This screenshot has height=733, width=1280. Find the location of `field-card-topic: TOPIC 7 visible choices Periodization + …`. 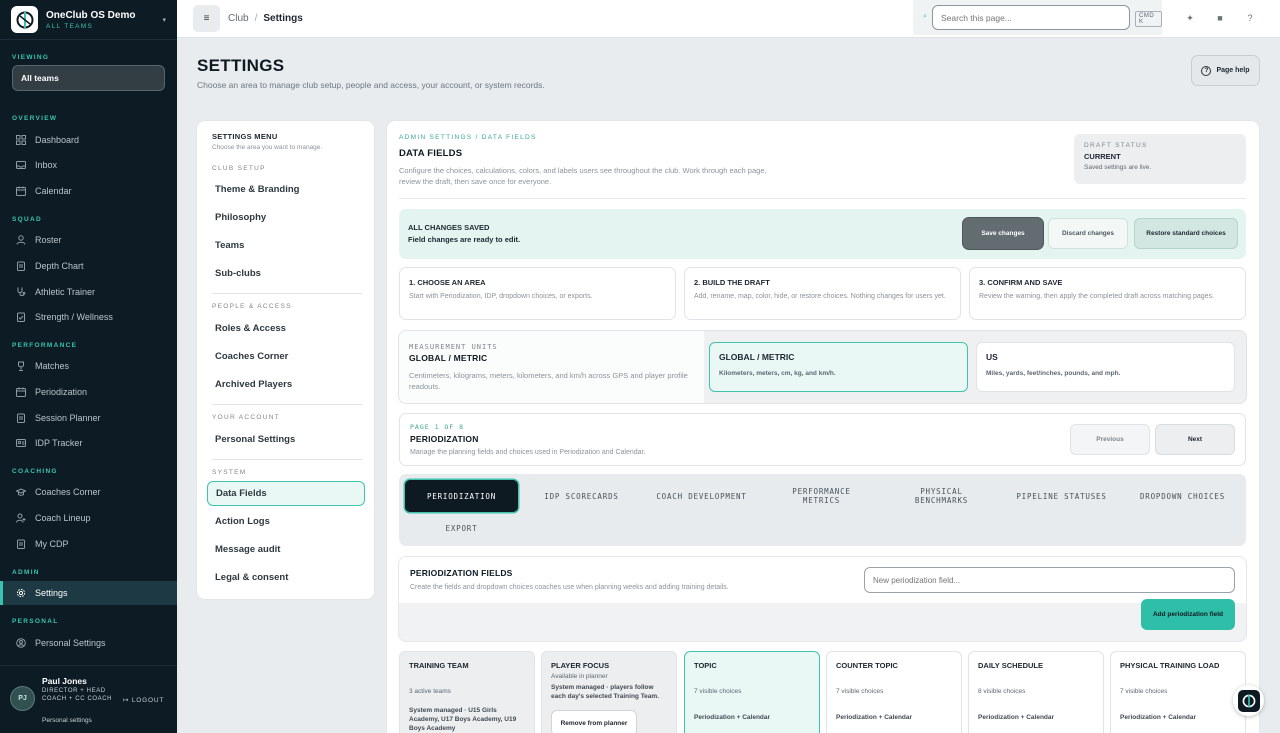

field-card-topic: TOPIC 7 visible choices Periodization + … is located at coordinates (752, 692).